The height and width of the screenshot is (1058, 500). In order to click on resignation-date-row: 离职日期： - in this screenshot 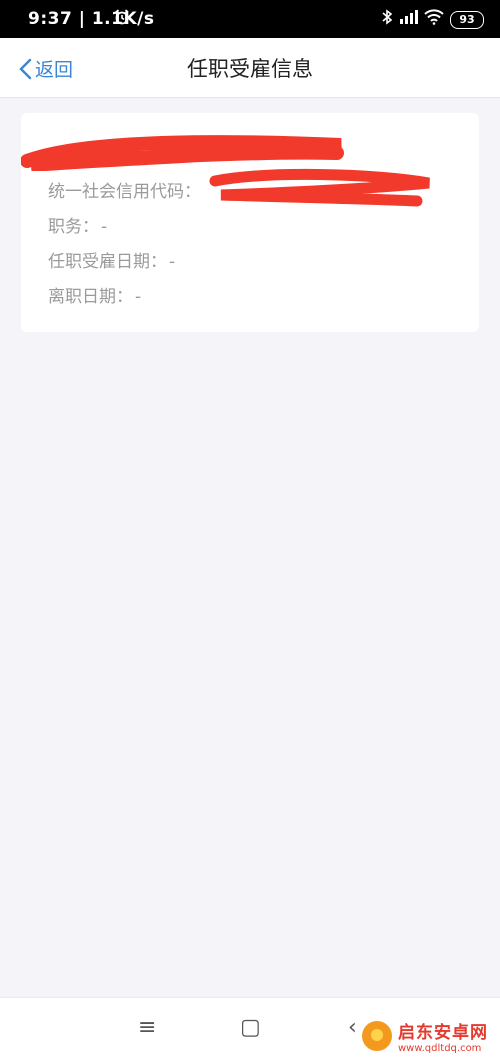, I will do `click(94, 294)`.